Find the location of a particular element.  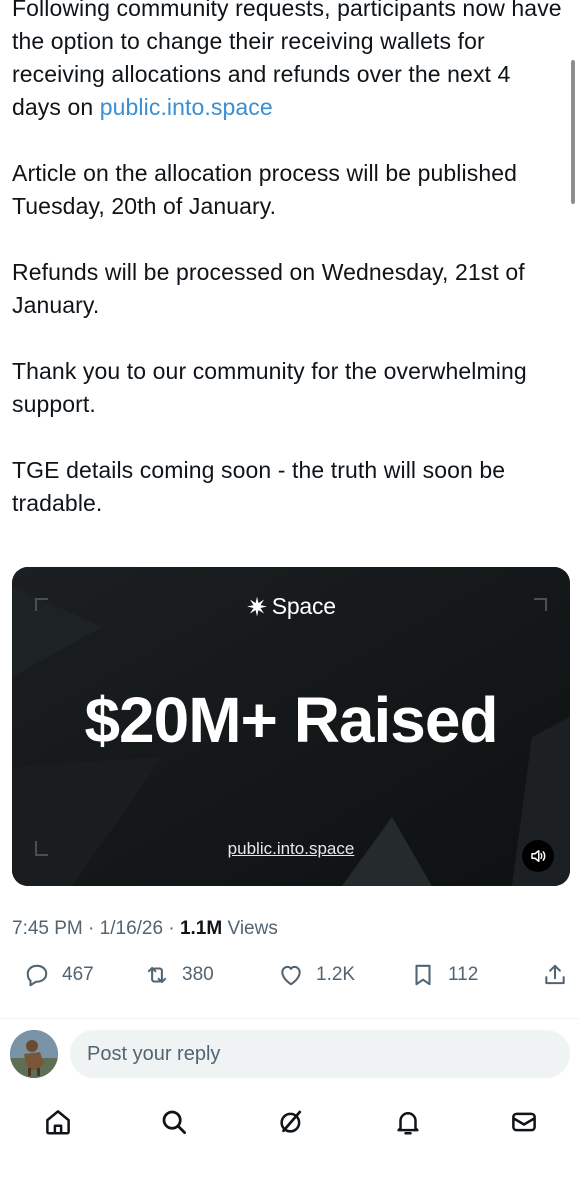

tab-messages is located at coordinates (524, 1122).